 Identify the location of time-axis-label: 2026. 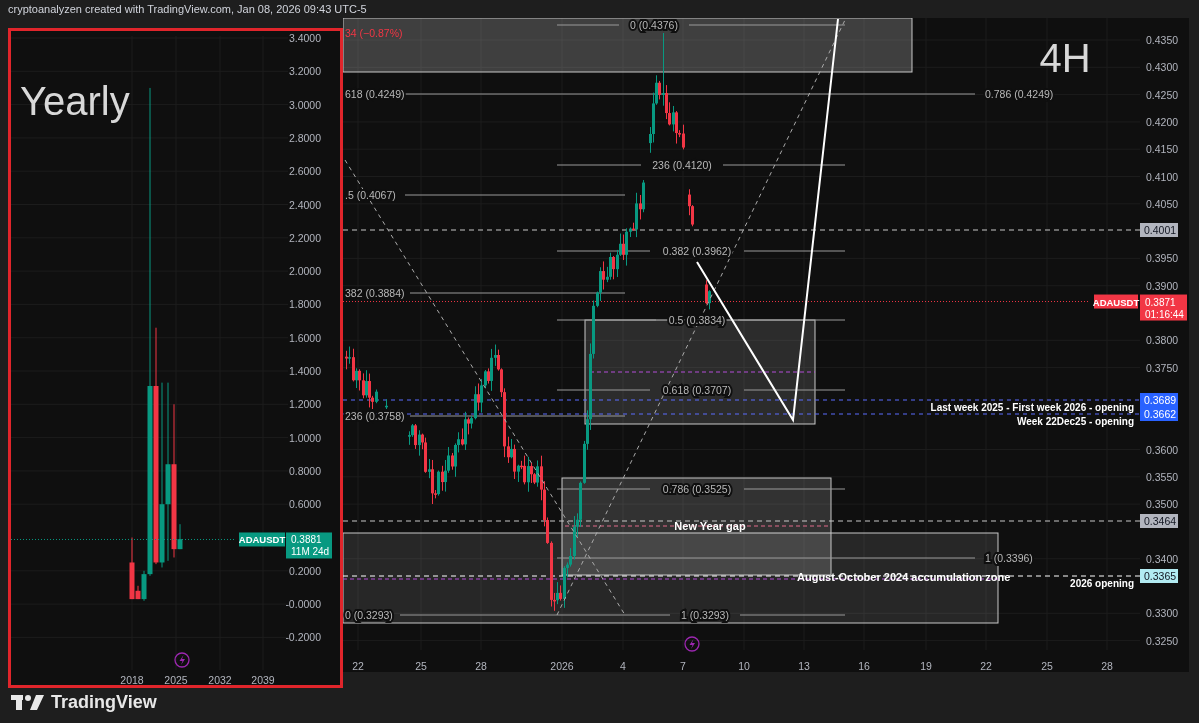
(562, 666).